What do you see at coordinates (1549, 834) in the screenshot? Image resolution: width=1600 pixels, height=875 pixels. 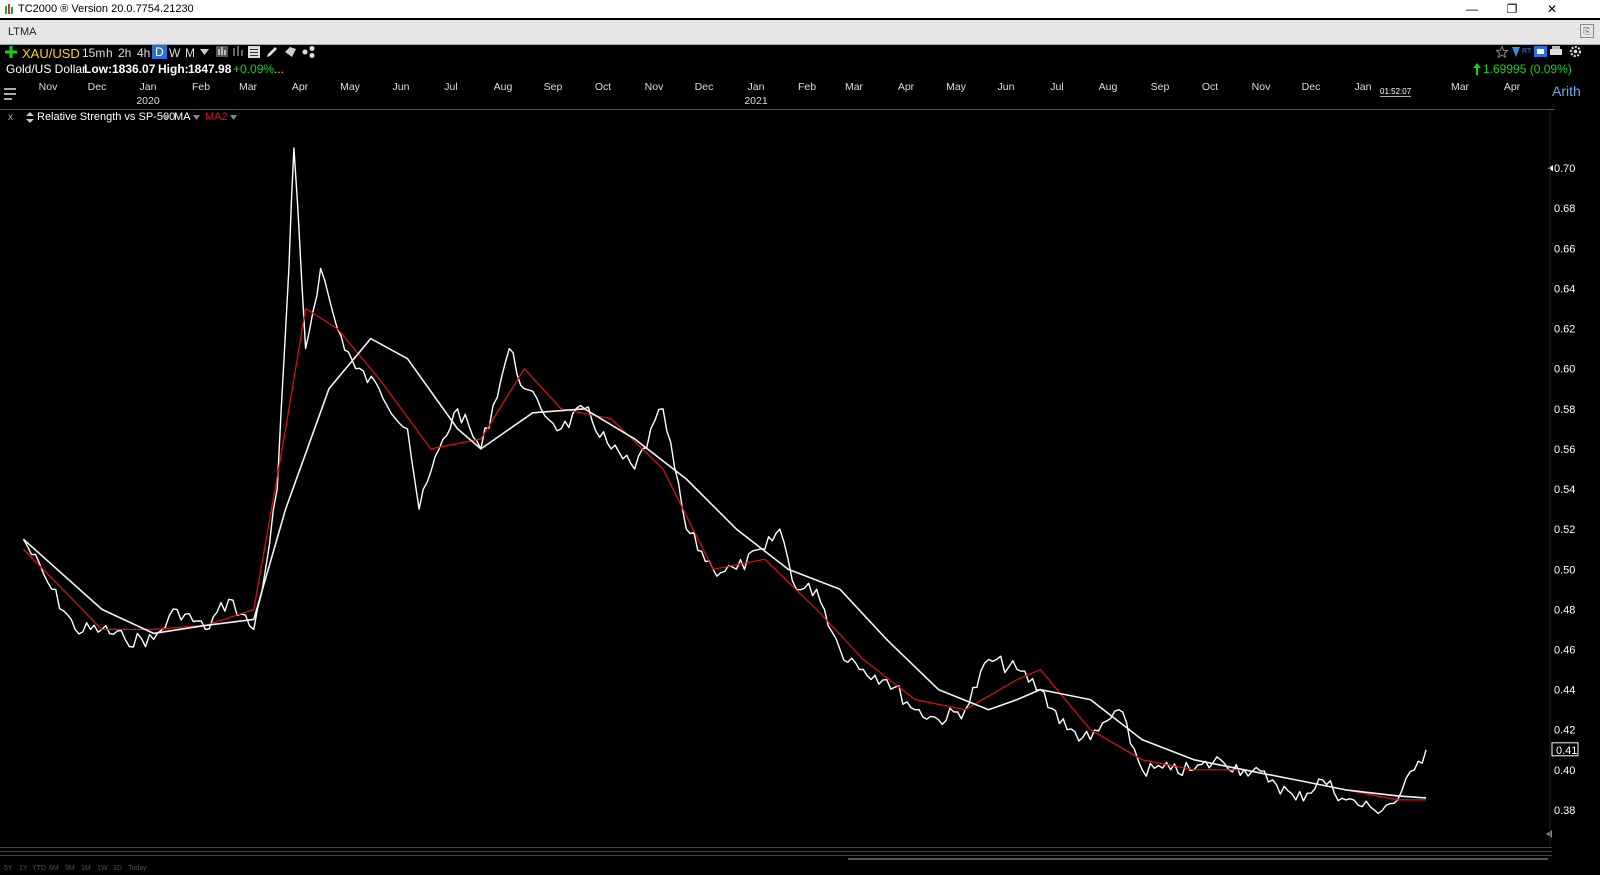 I see `scroll-end-marker-icon` at bounding box center [1549, 834].